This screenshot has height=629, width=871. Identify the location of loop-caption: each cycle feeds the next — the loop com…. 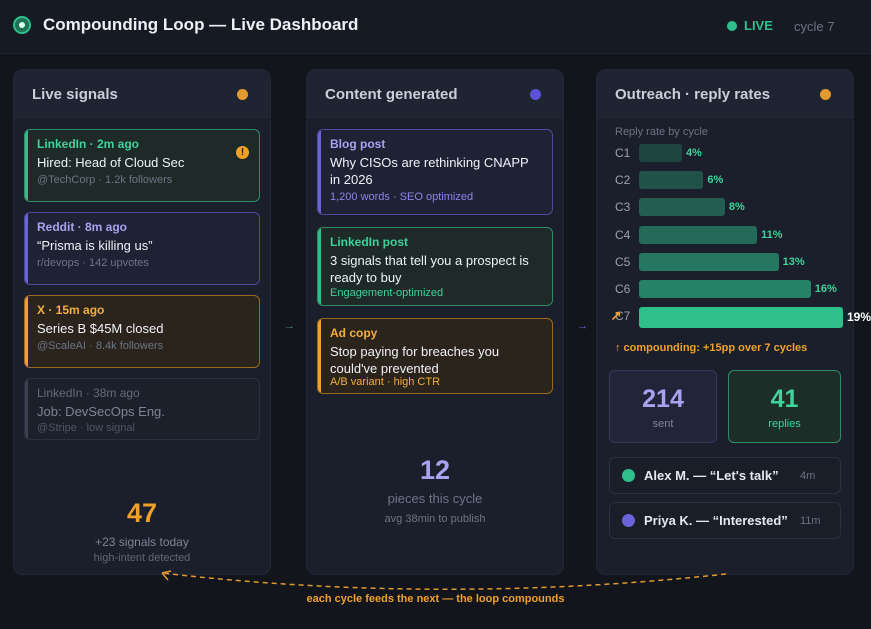
(435, 599).